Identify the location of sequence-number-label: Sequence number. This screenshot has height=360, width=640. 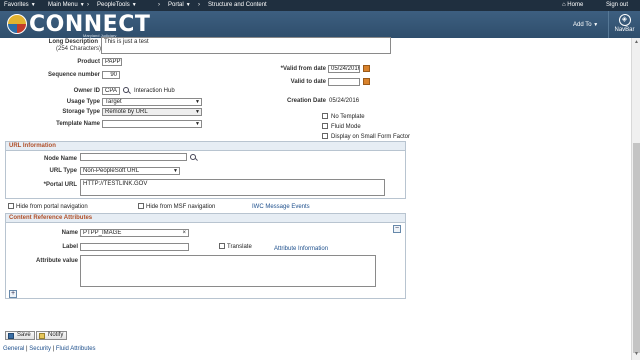
(73, 75).